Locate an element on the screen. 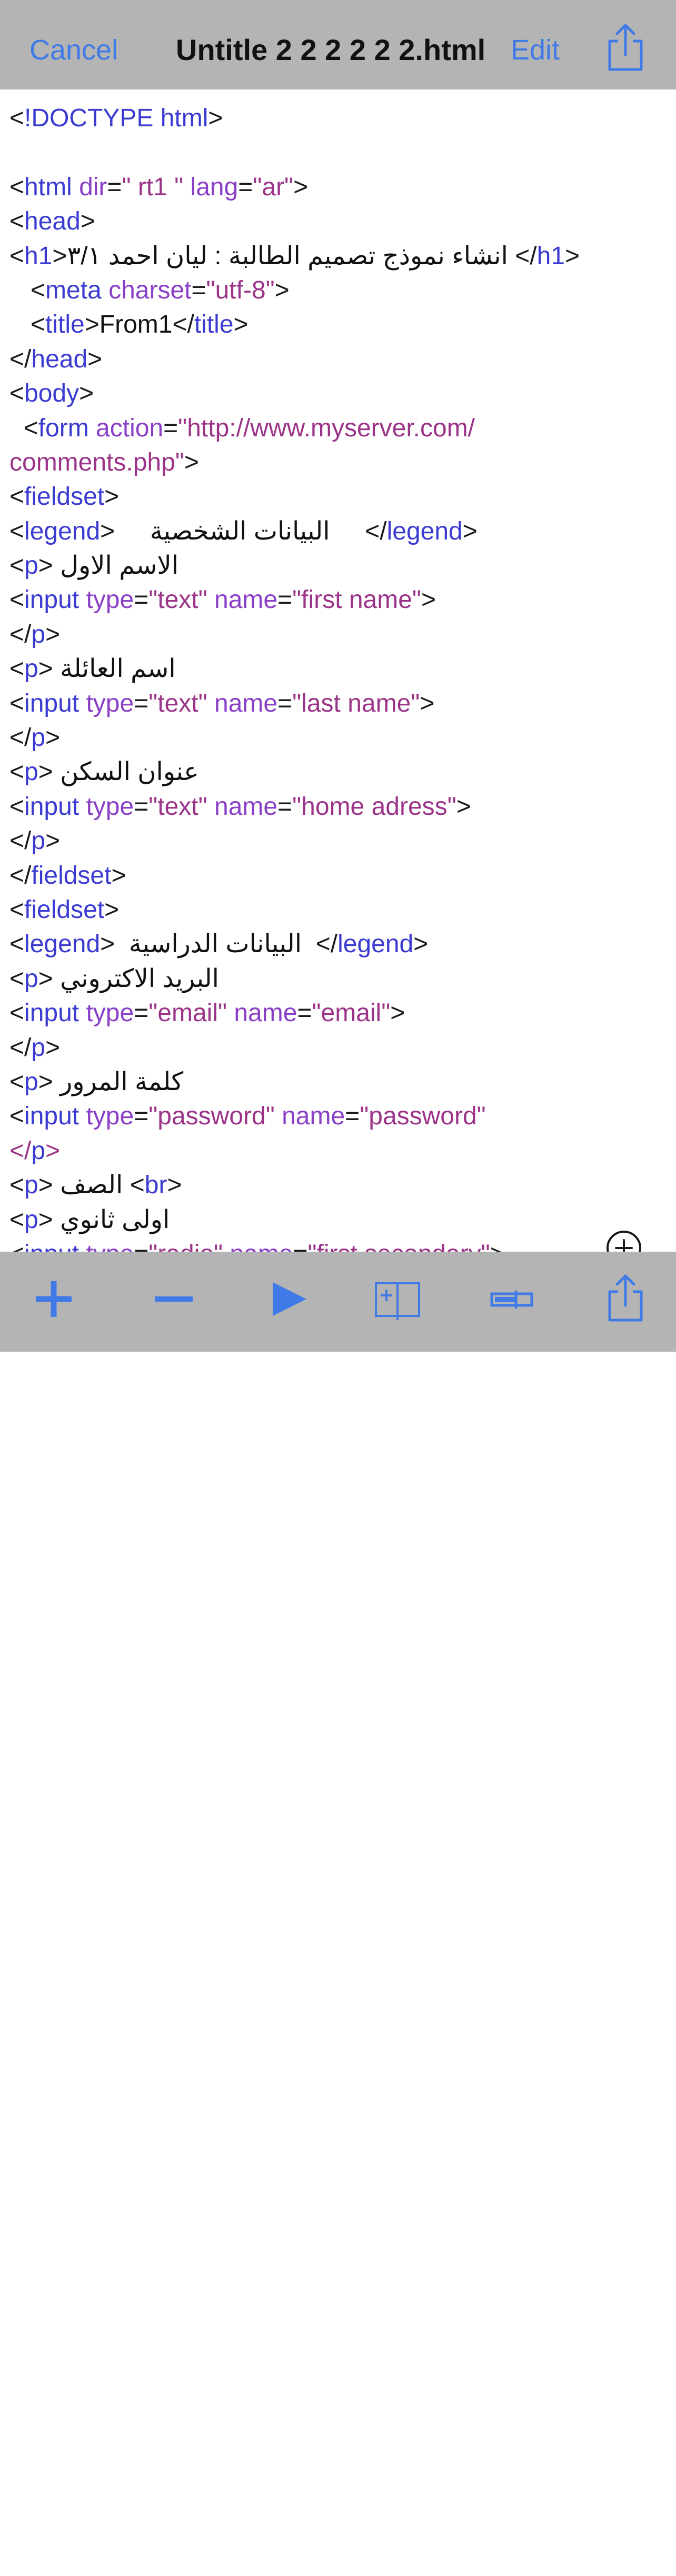 This screenshot has width=676, height=2576. code-line: <p> اسم العائلة is located at coordinates (338, 669).